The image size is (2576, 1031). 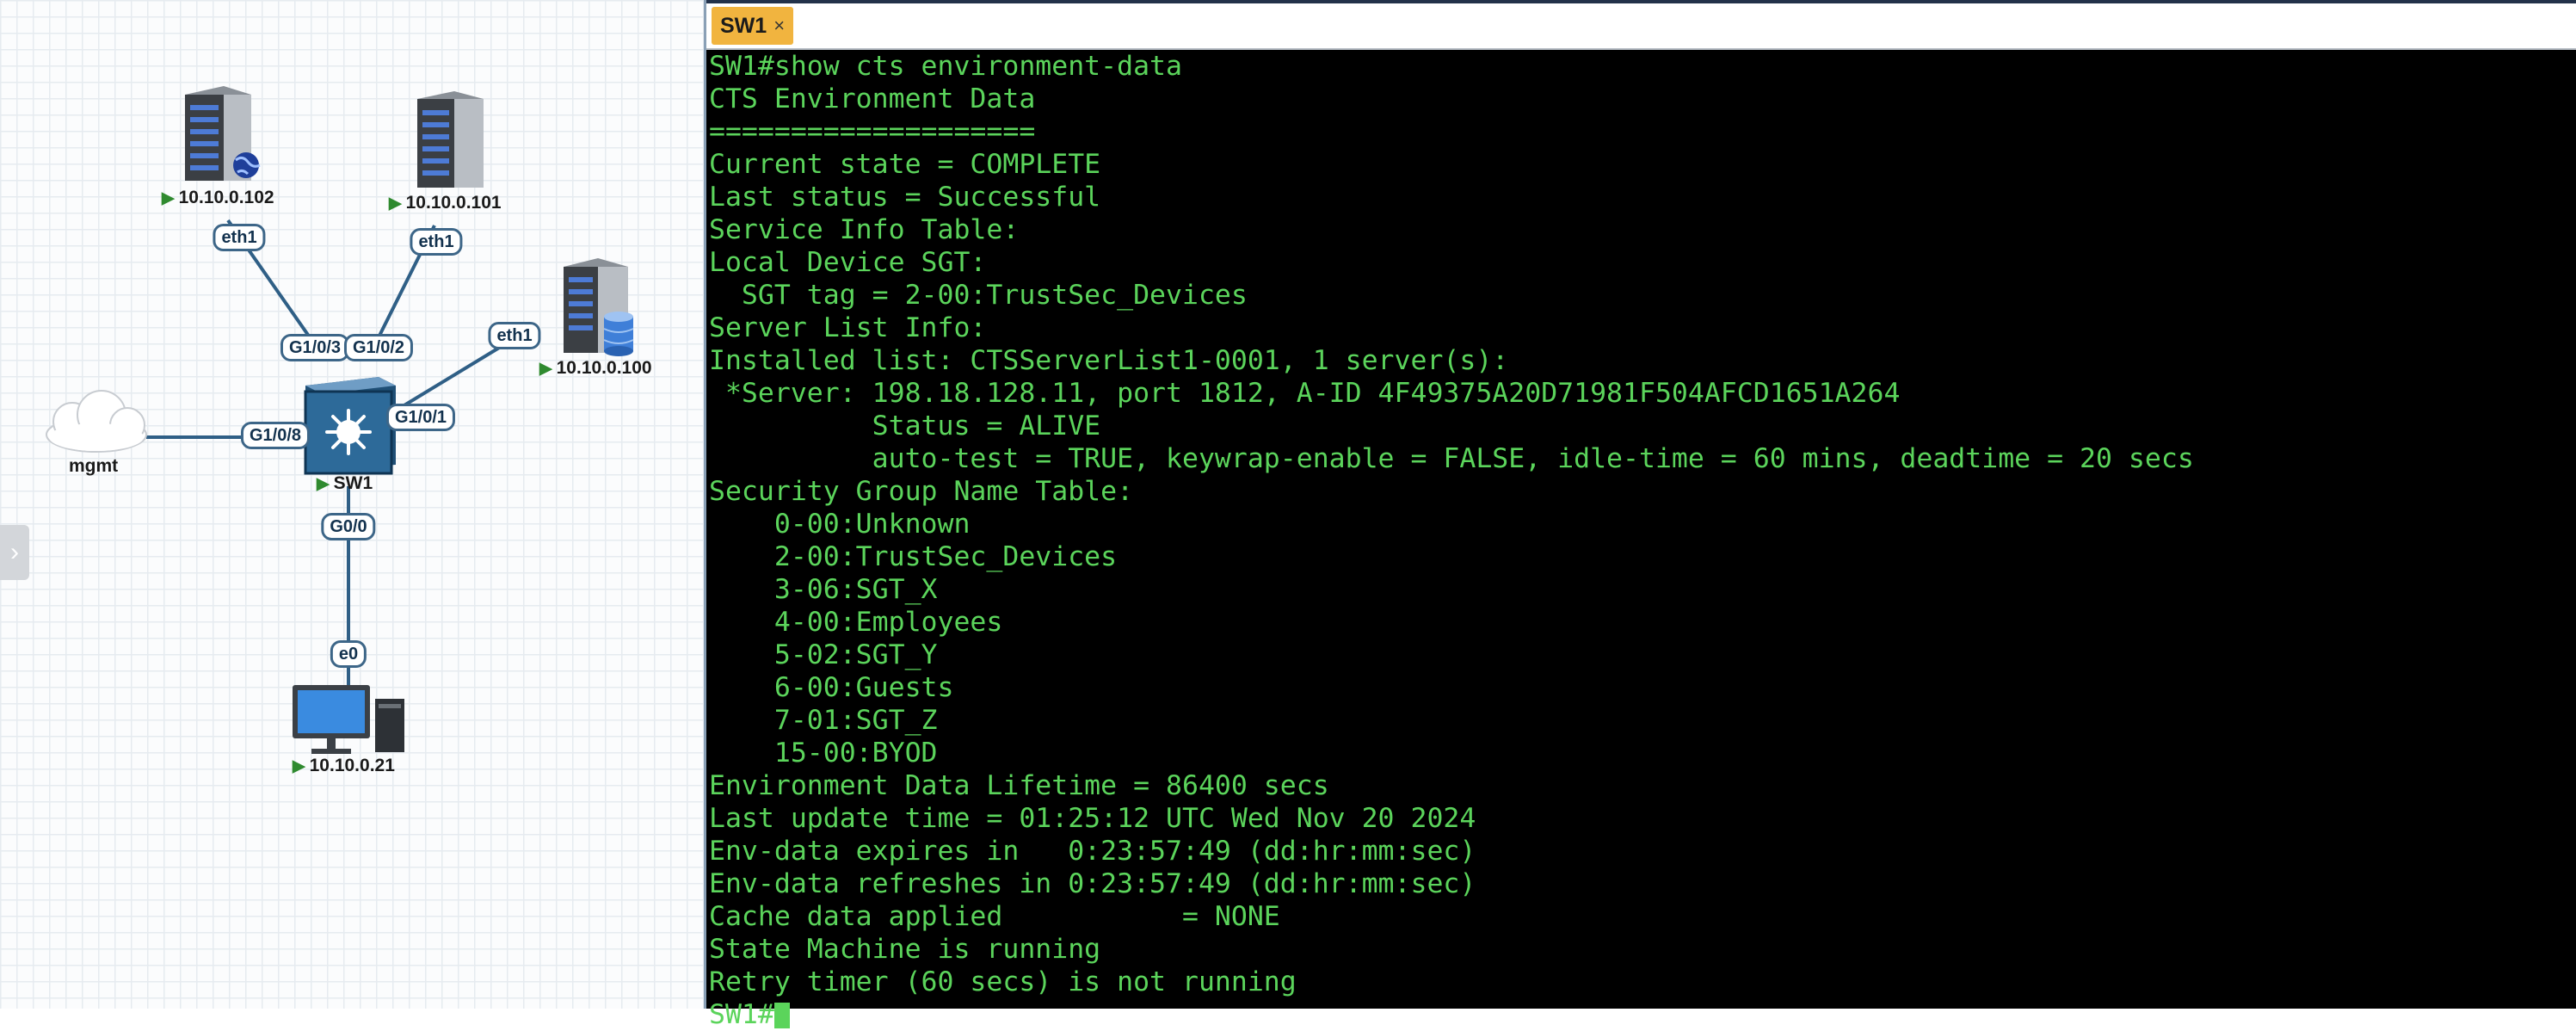 I want to click on terminal-line: 5-02:SGT_Y, so click(x=823, y=654).